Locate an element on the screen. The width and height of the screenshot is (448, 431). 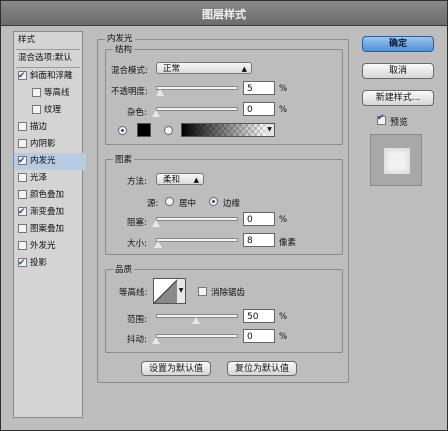
choke-slider-track is located at coordinates (197, 219).